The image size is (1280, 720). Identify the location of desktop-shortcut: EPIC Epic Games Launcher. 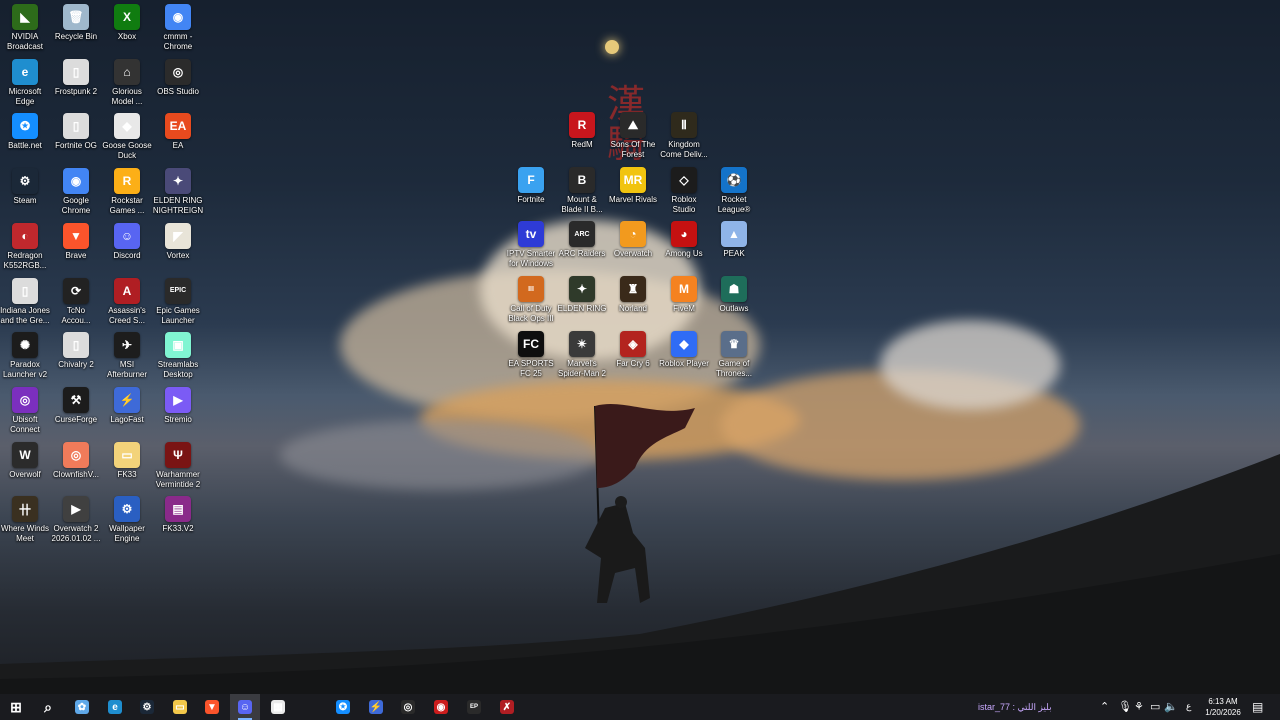
(178, 301).